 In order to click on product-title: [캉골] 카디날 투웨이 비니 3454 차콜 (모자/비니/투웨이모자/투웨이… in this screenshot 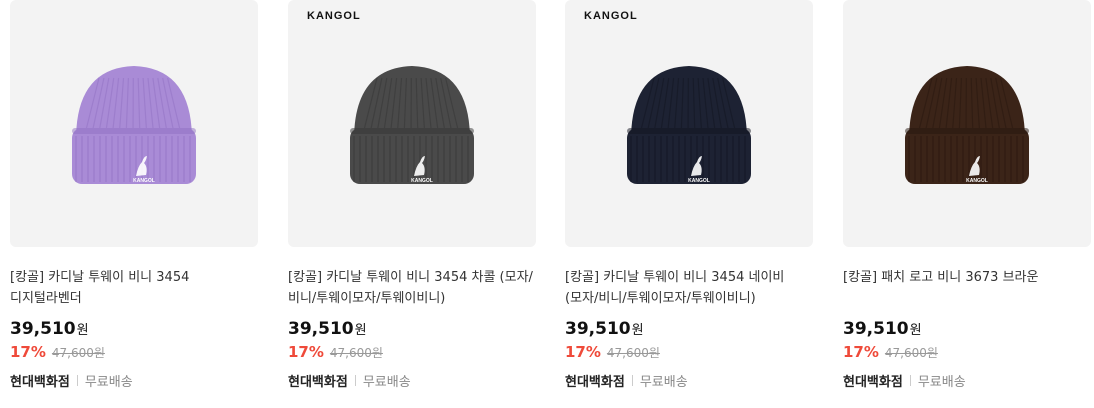, I will do `click(412, 288)`.